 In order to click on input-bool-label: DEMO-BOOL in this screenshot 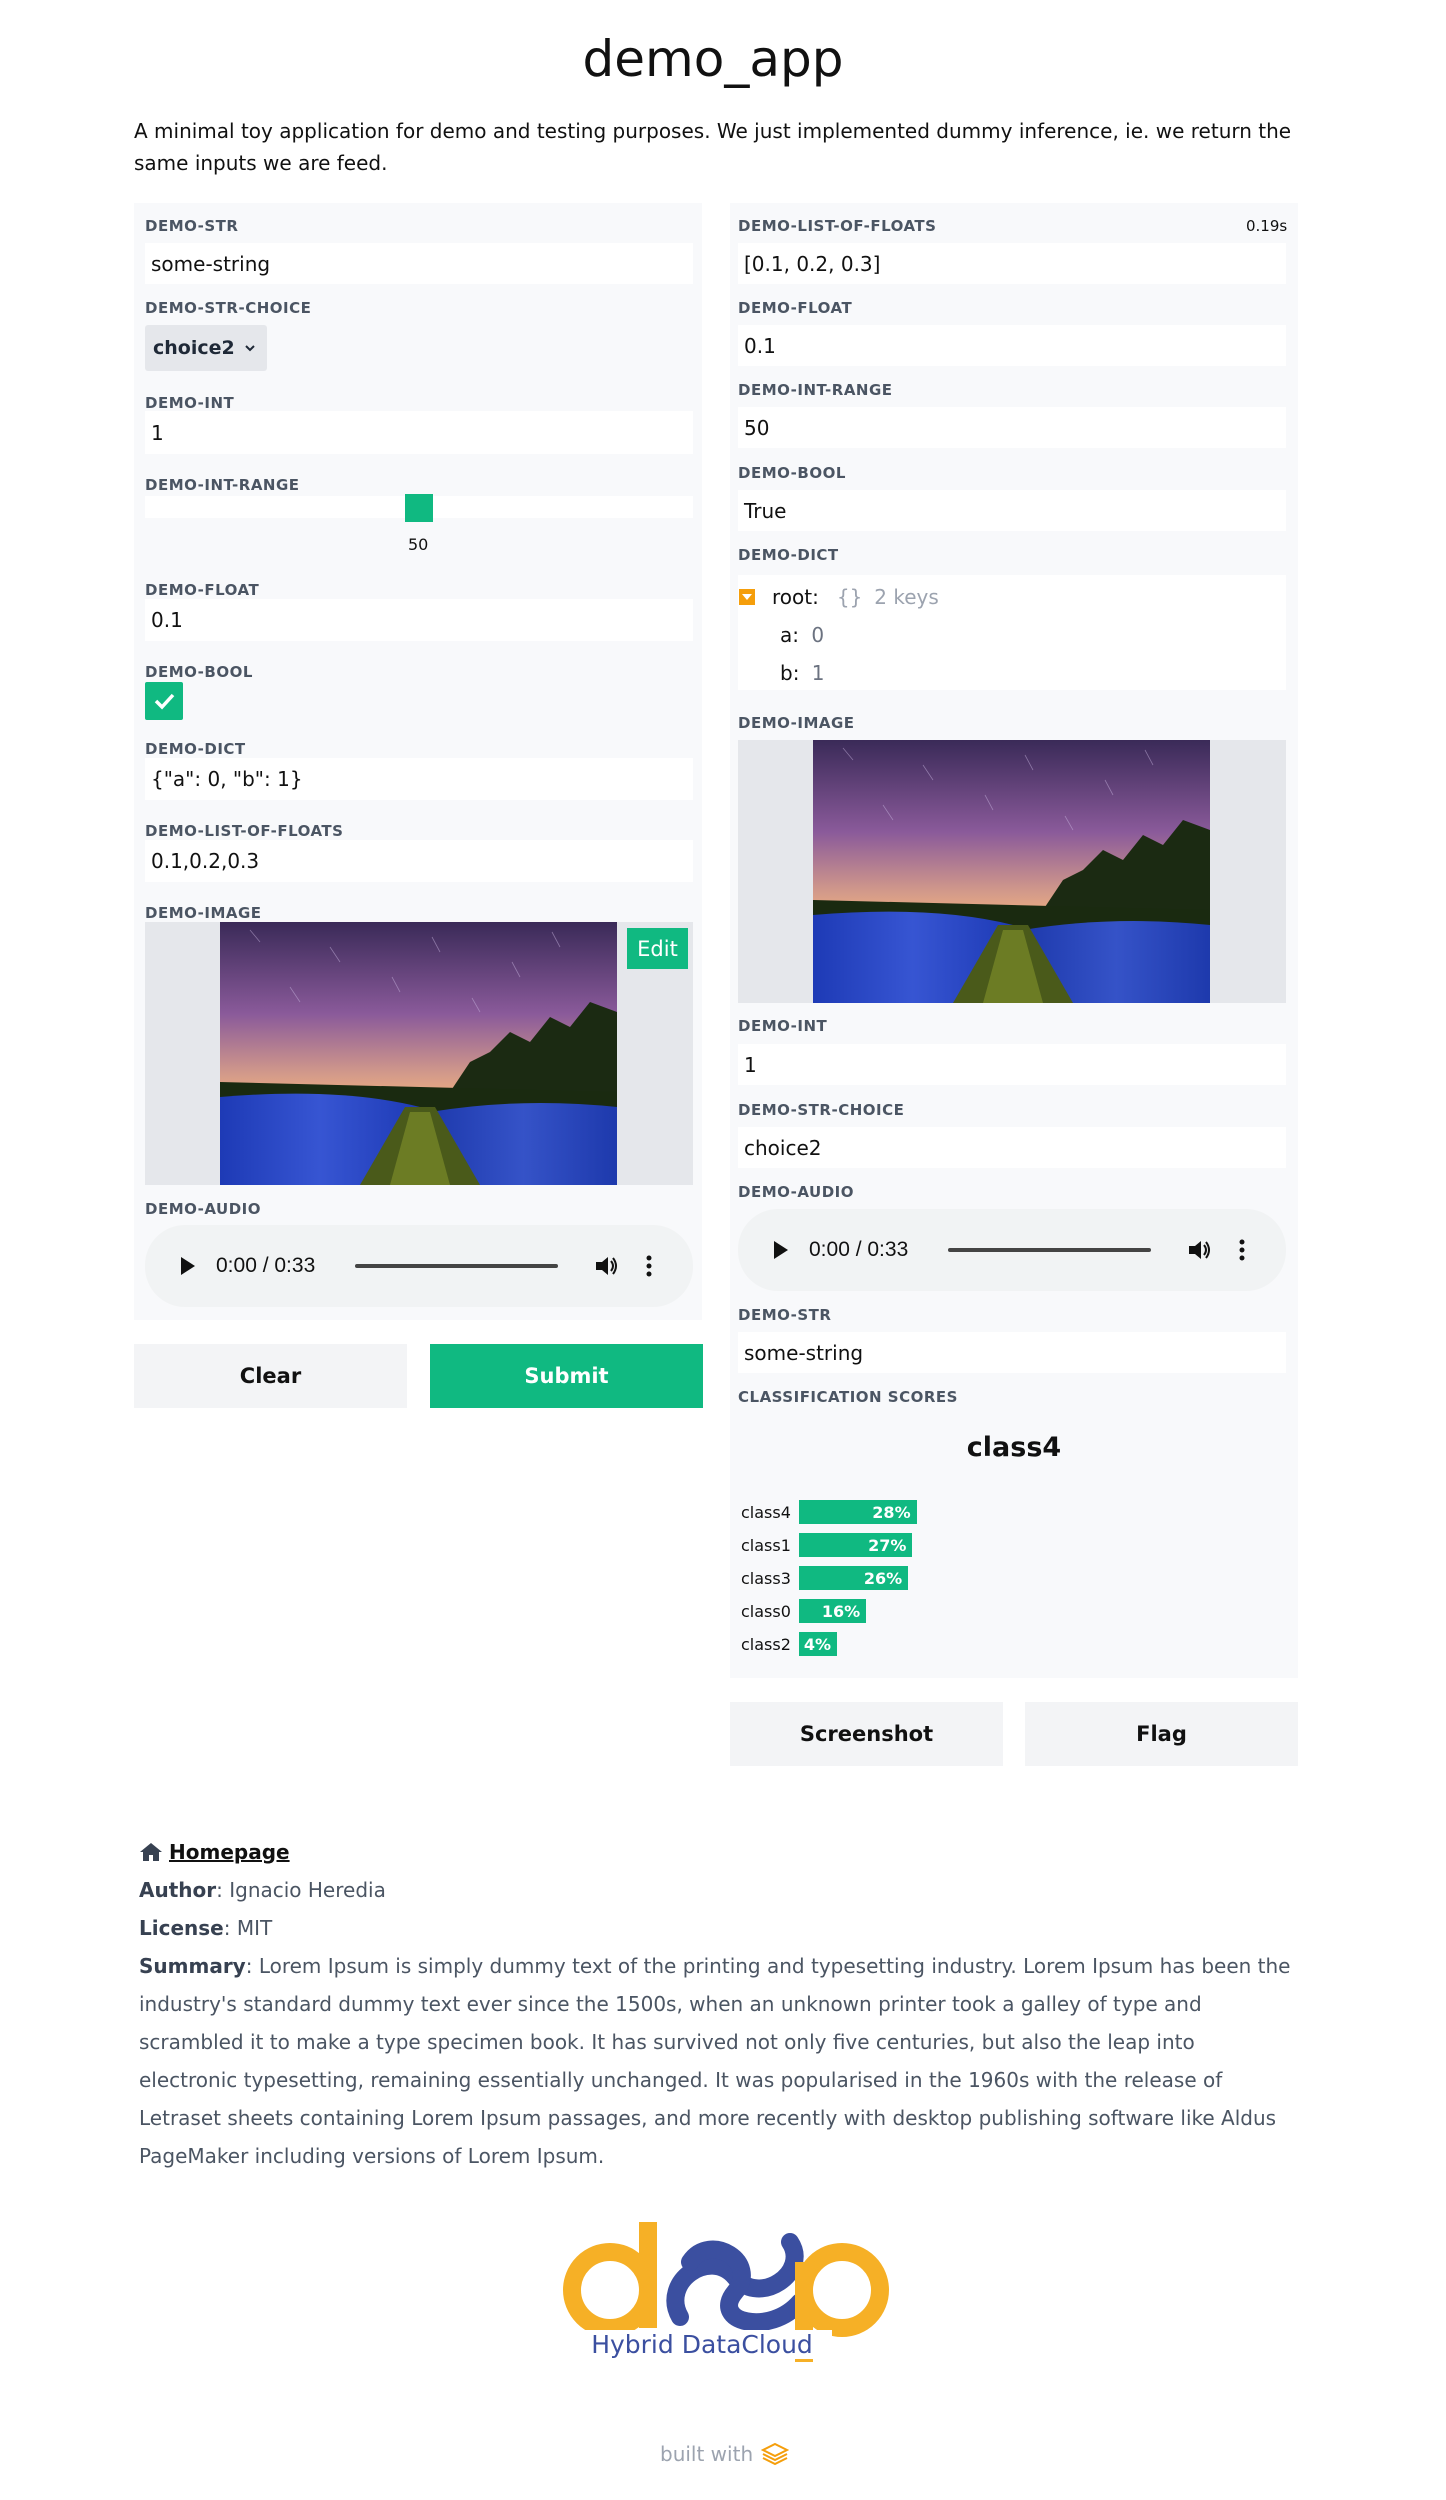, I will do `click(199, 672)`.